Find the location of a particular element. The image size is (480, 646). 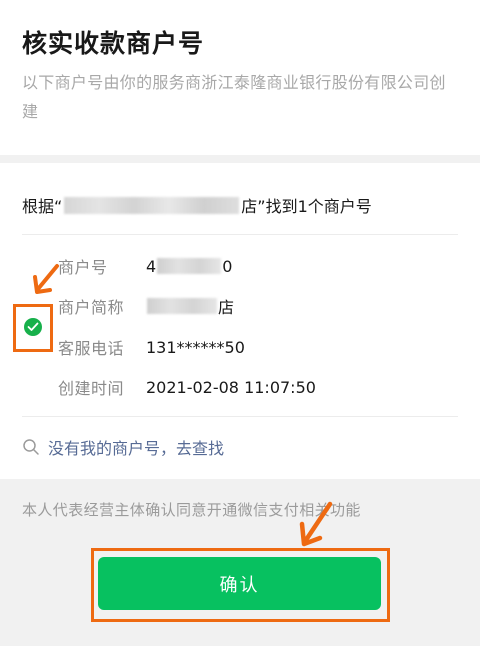

selection-highlight is located at coordinates (33, 328).